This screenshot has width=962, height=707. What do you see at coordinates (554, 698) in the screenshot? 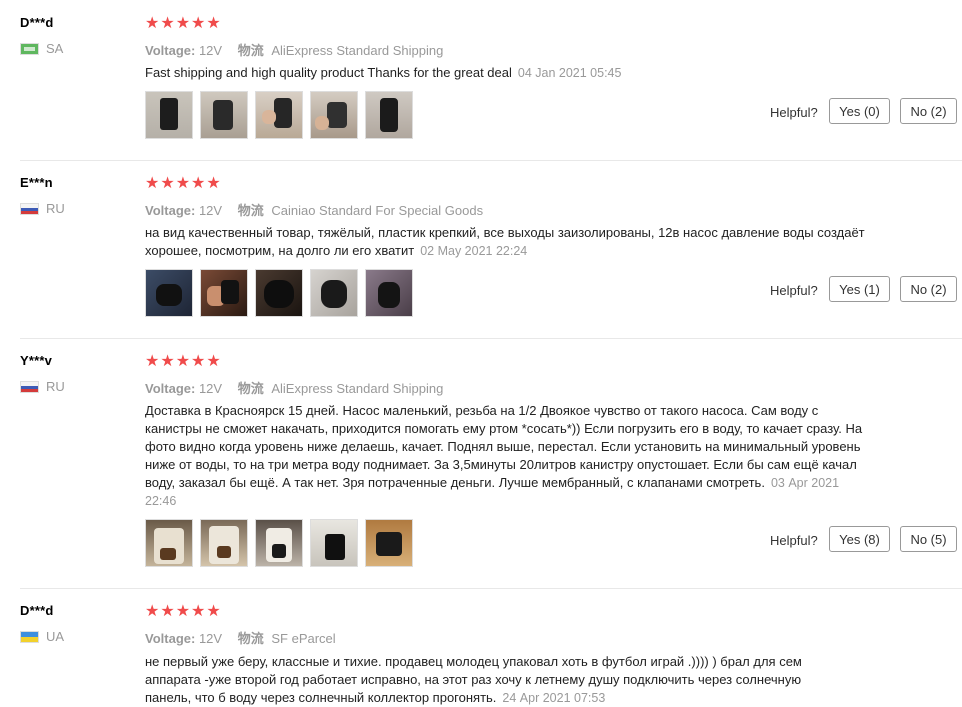
I see `review-date: 24 Apr 2021 07:53` at bounding box center [554, 698].